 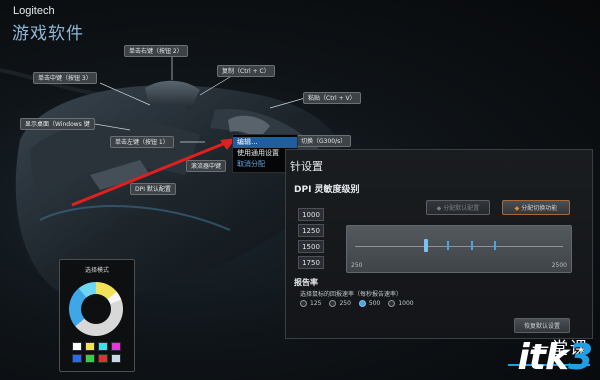 I want to click on color-wheel, so click(x=96, y=309).